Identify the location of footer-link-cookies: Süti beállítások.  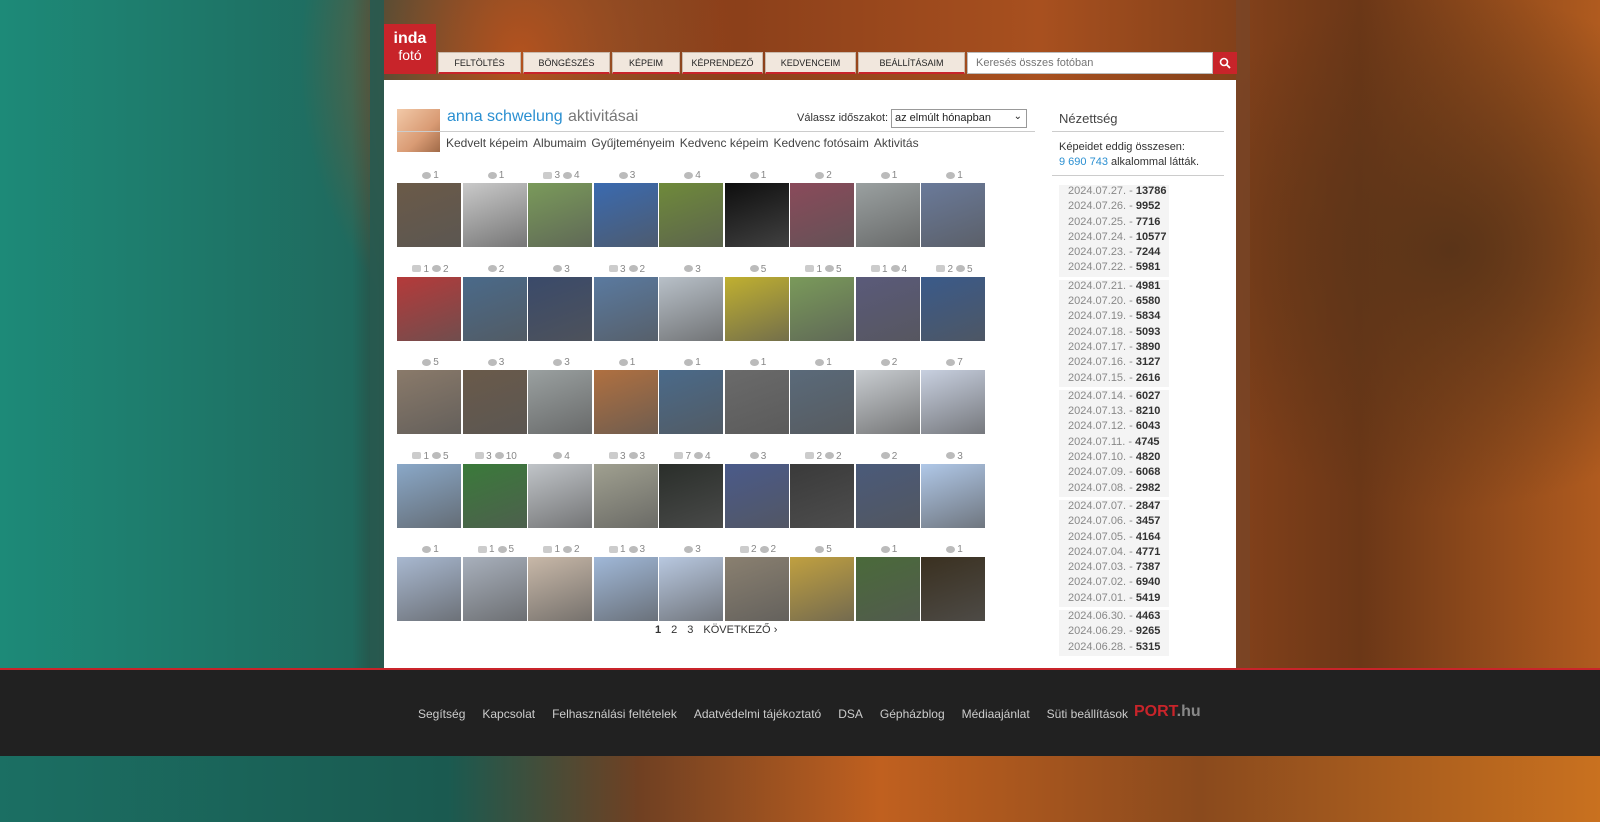
(1087, 714).